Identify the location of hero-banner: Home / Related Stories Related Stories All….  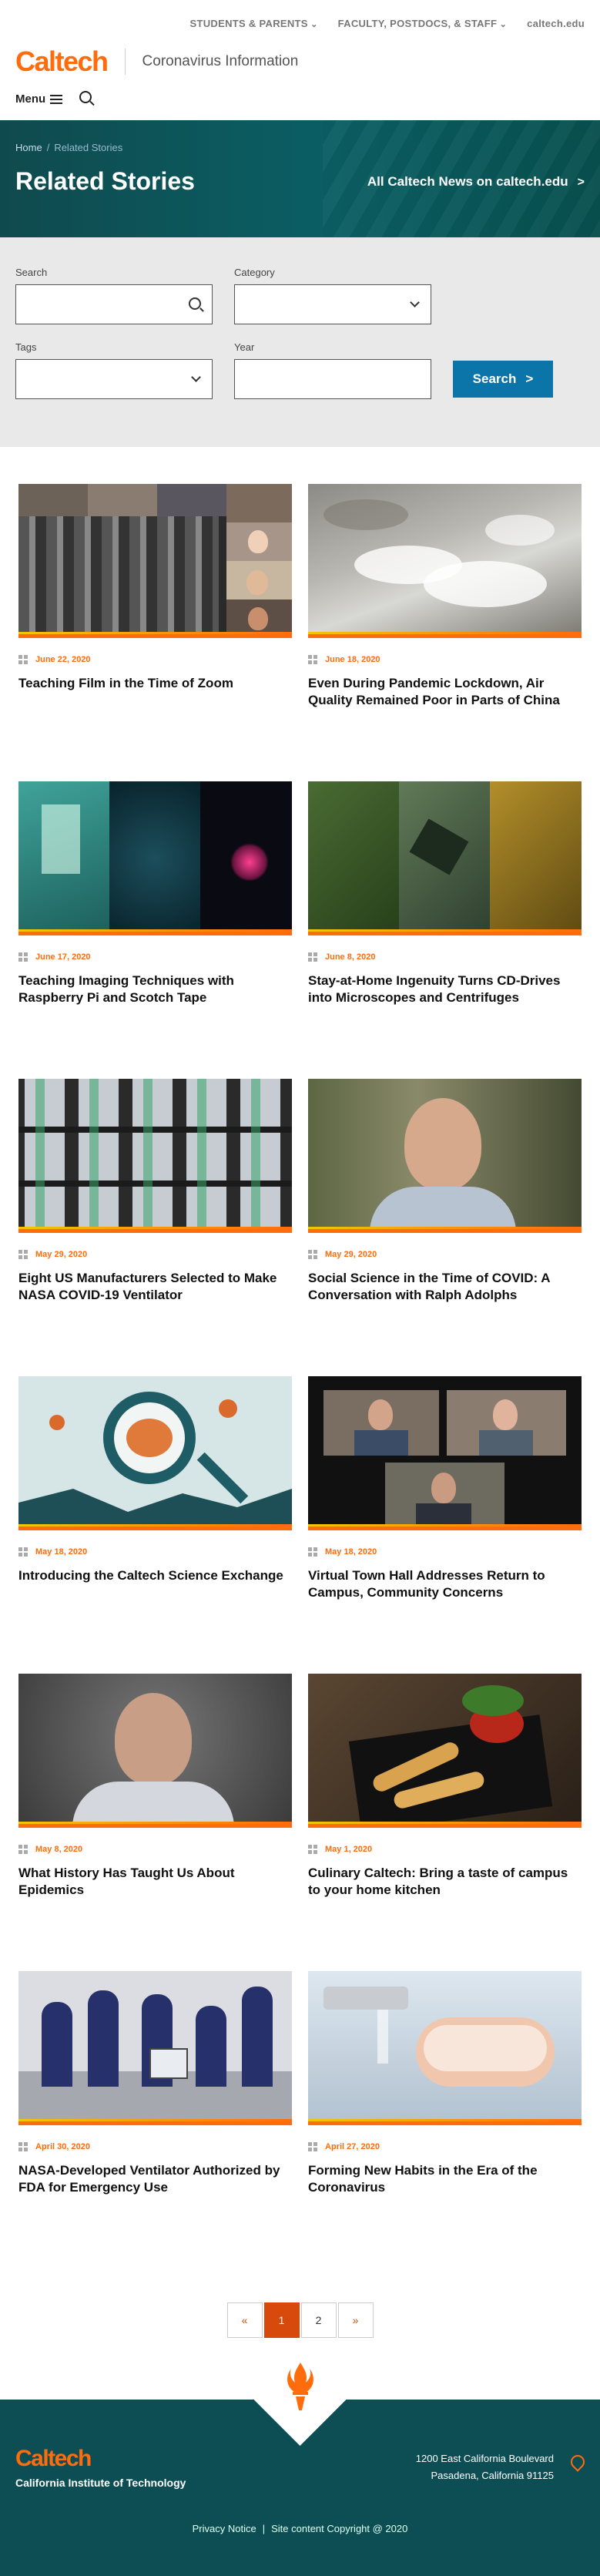
(300, 178).